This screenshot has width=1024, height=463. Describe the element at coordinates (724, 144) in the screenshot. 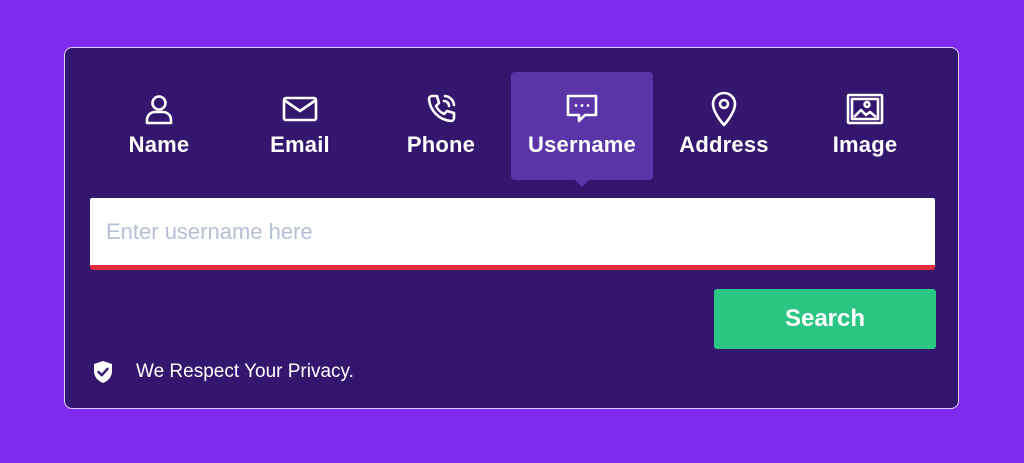

I see `tab-label: Address` at that location.